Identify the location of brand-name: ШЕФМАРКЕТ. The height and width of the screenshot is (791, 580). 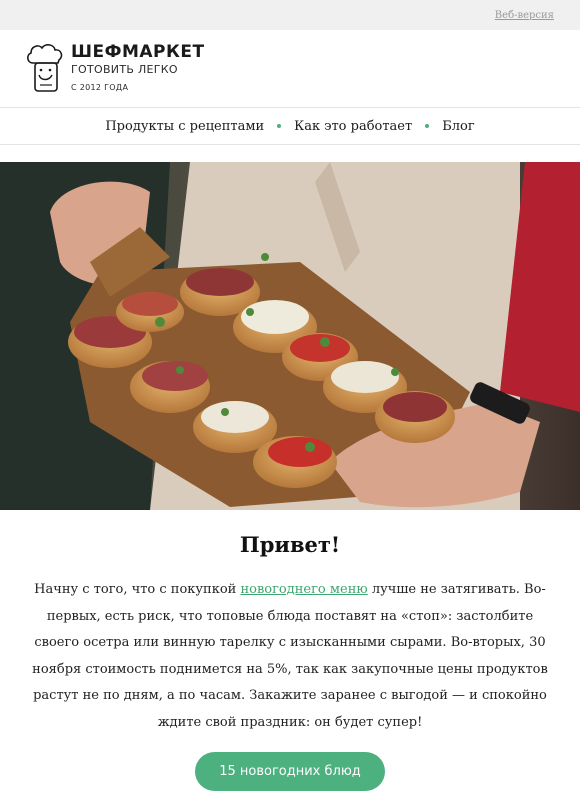
(138, 52).